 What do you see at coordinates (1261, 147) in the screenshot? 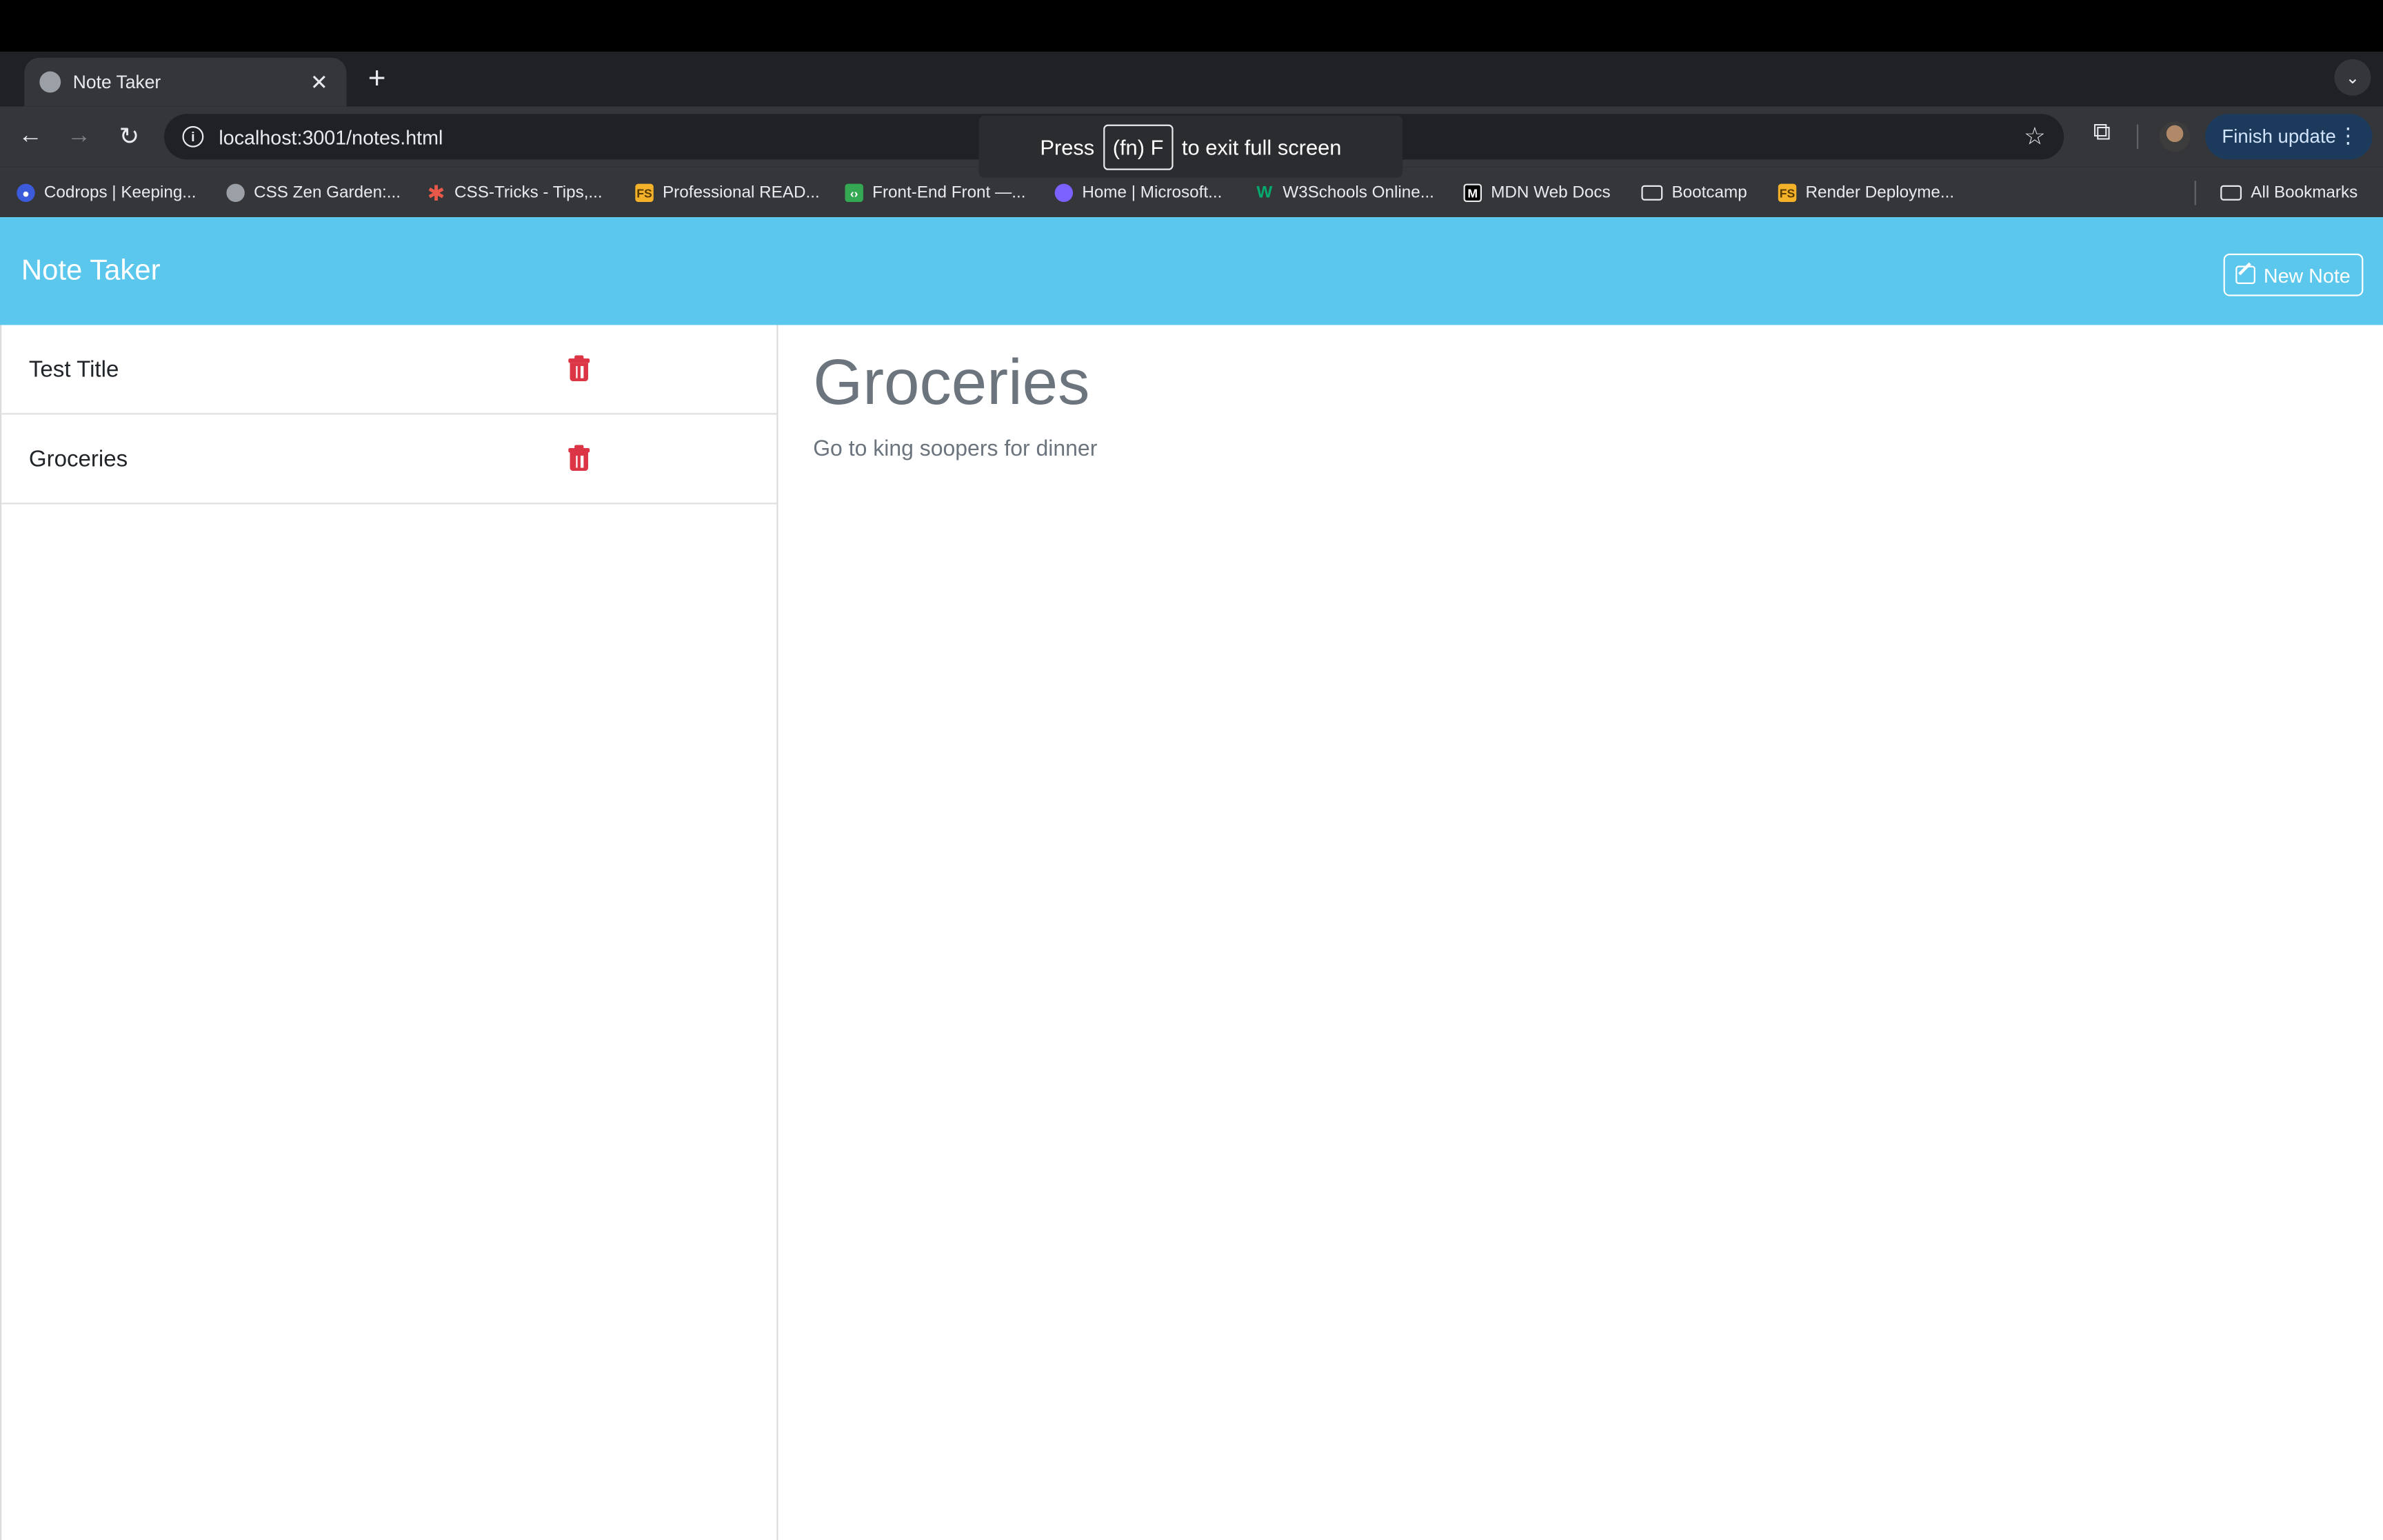
I see `toast-rest-text: to exit full screen` at bounding box center [1261, 147].